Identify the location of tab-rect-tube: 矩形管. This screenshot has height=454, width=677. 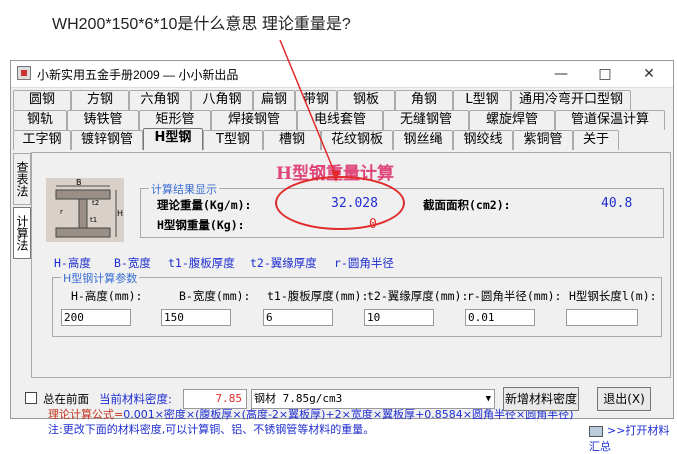
(175, 120).